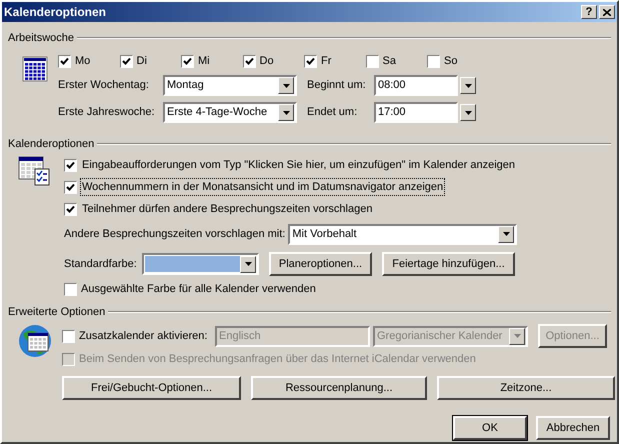 This screenshot has width=619, height=444. What do you see at coordinates (267, 61) in the screenshot?
I see `checkbox-label: Do` at bounding box center [267, 61].